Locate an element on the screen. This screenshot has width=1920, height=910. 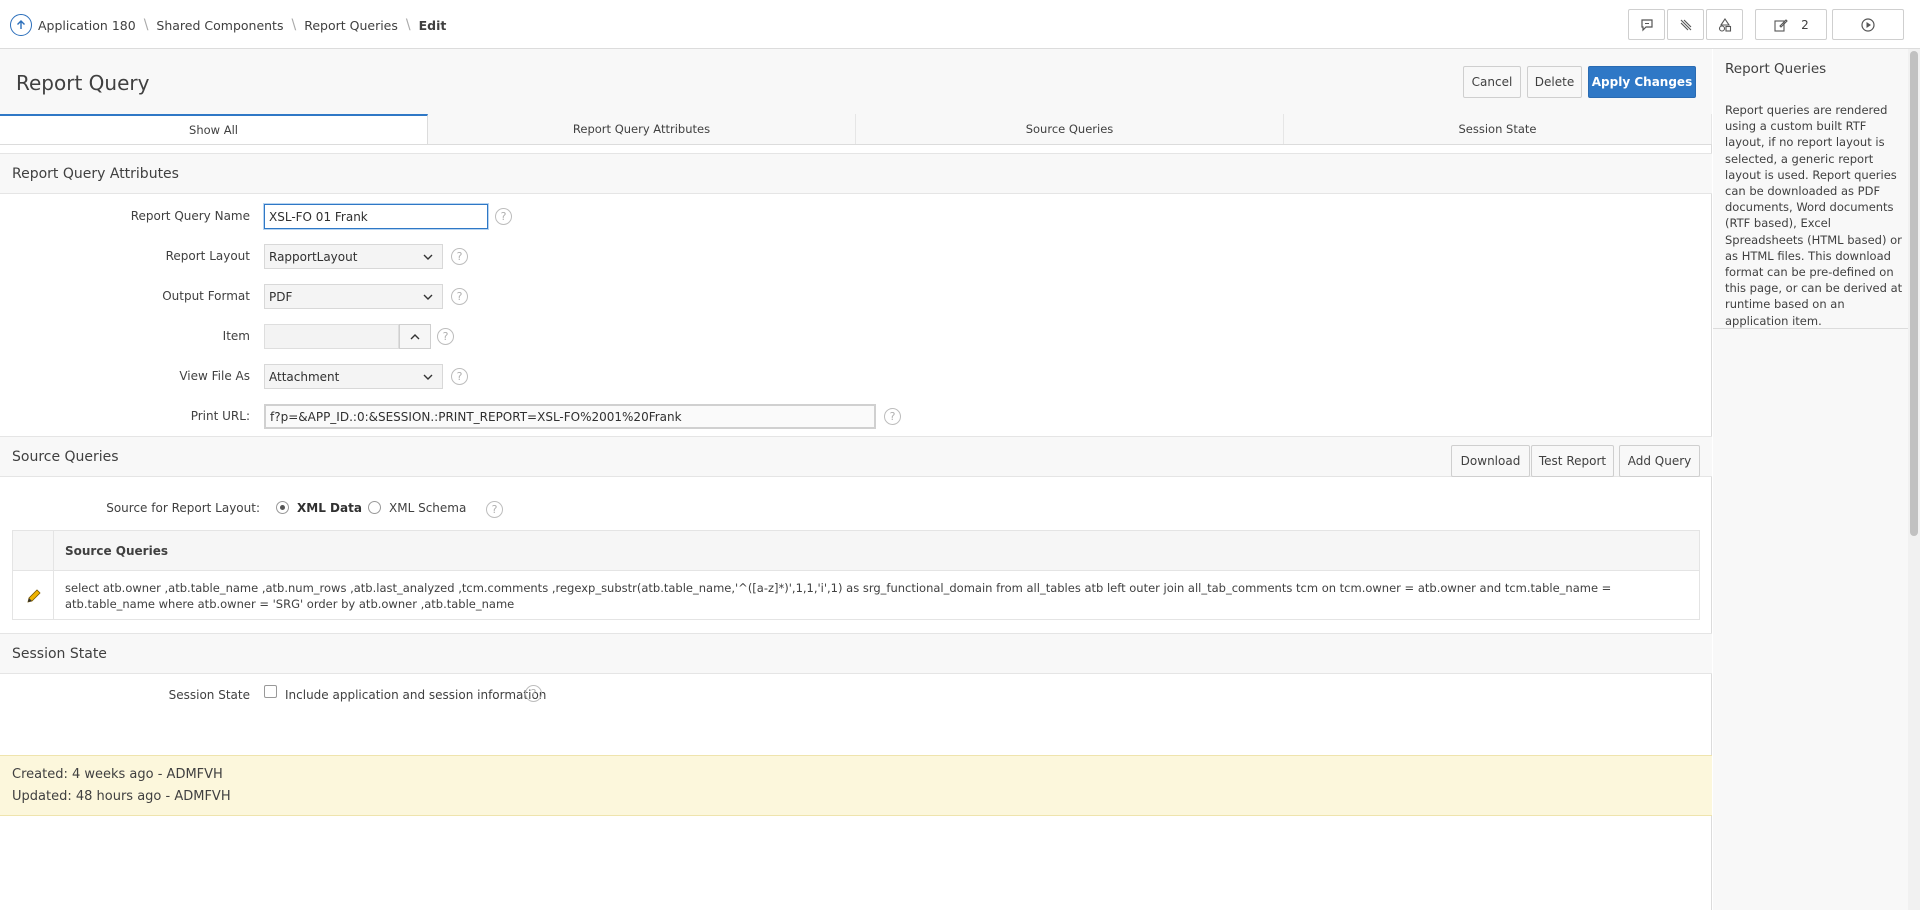
audit-updated: Updated: 48 hours ago - ADMFVH is located at coordinates (121, 796).